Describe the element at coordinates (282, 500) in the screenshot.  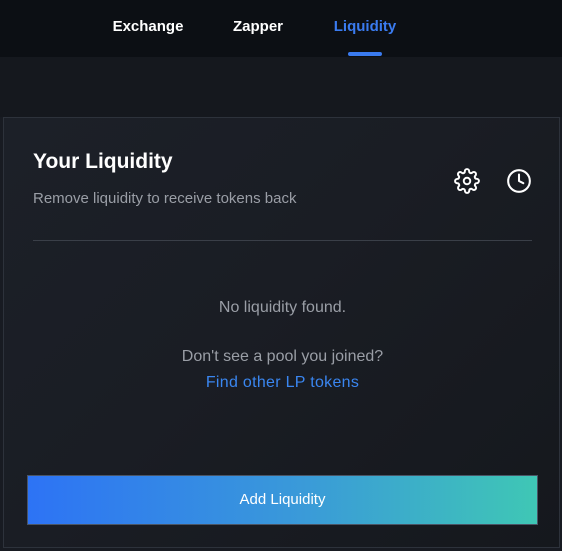
I see `add-liquidity-button: Add Liquidity` at that location.